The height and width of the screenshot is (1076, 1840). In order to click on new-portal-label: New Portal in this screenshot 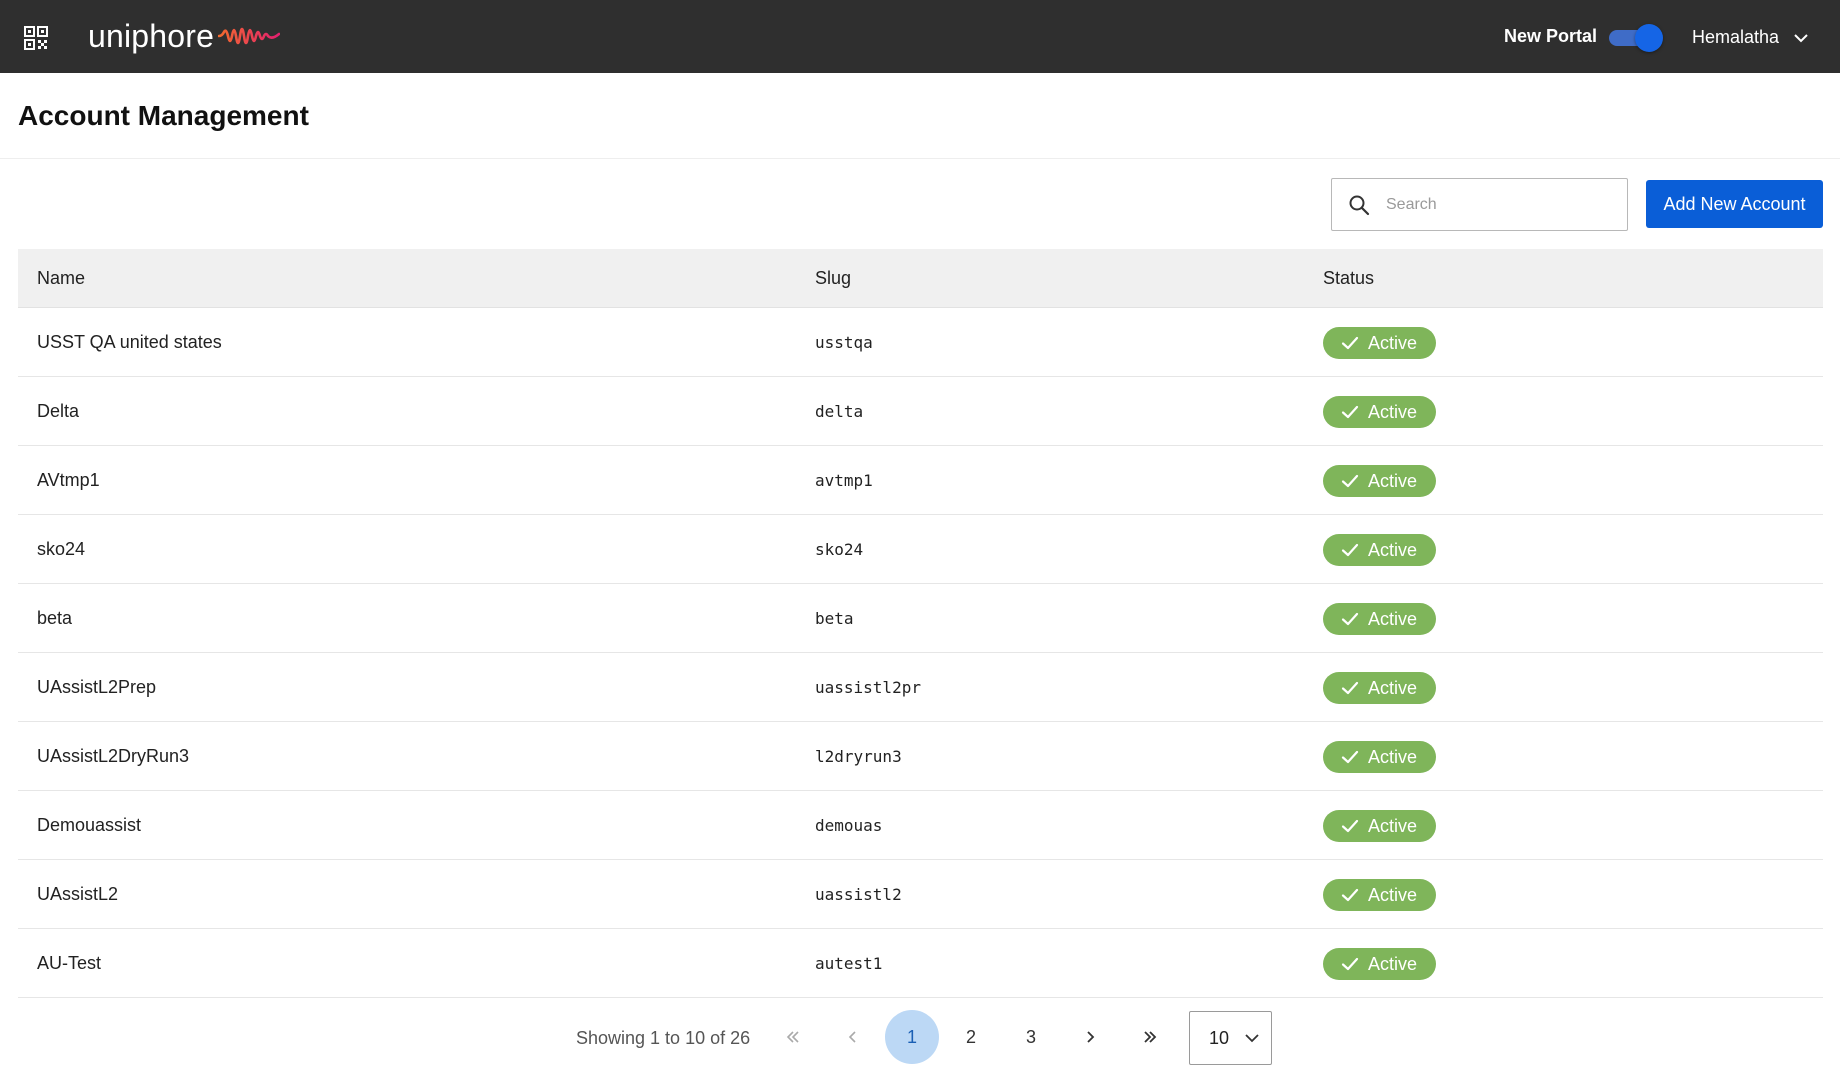, I will do `click(1551, 36)`.